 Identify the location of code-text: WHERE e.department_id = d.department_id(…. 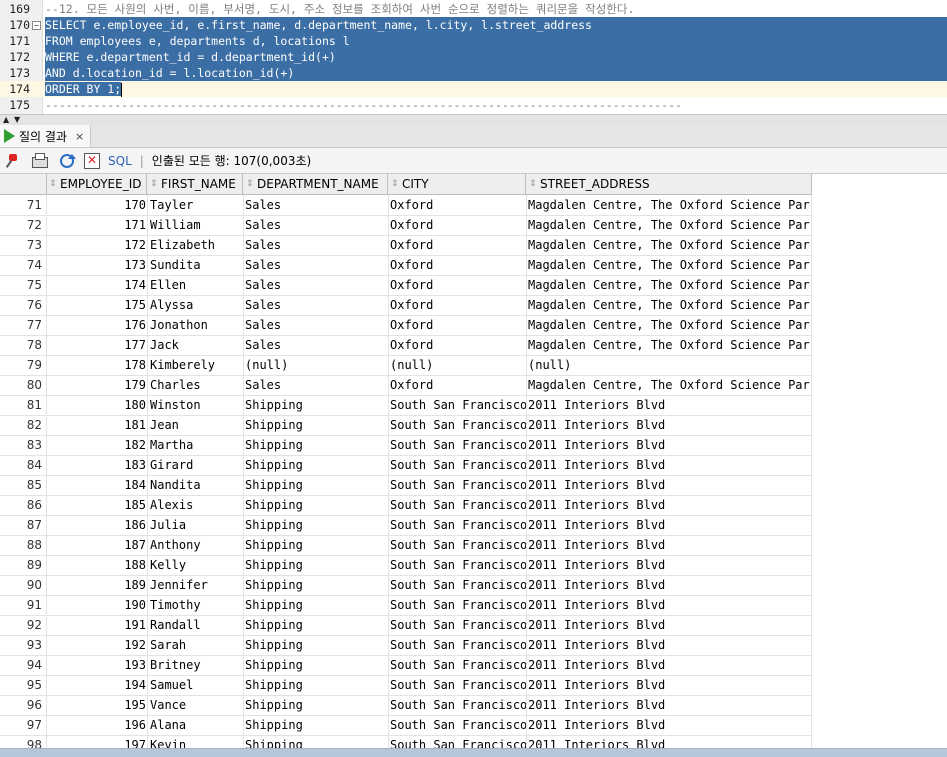
(496, 57).